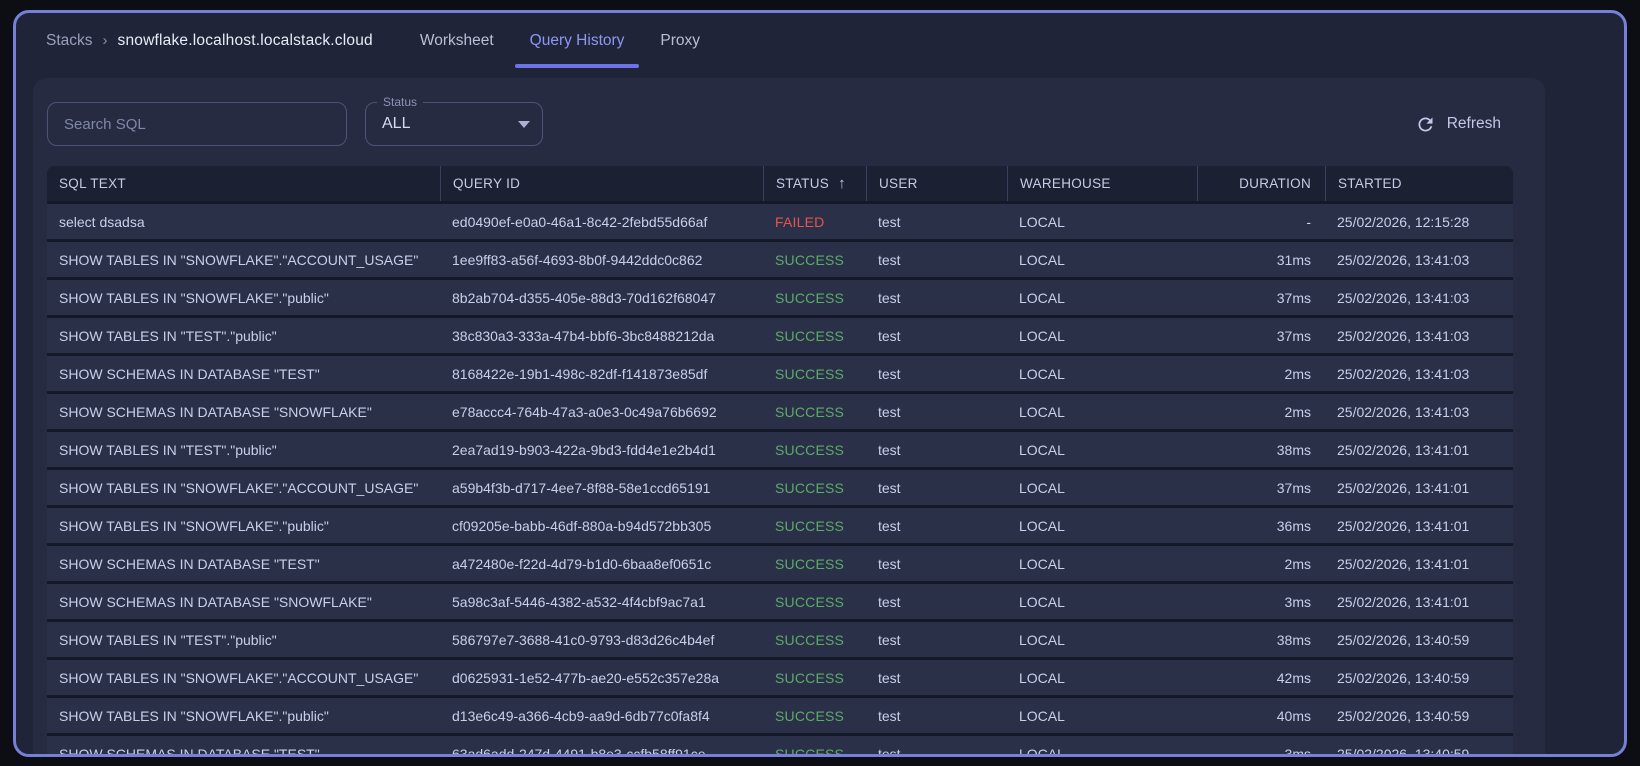 This screenshot has height=766, width=1640. What do you see at coordinates (601, 183) in the screenshot?
I see `column-header-query-id: QUERY ID` at bounding box center [601, 183].